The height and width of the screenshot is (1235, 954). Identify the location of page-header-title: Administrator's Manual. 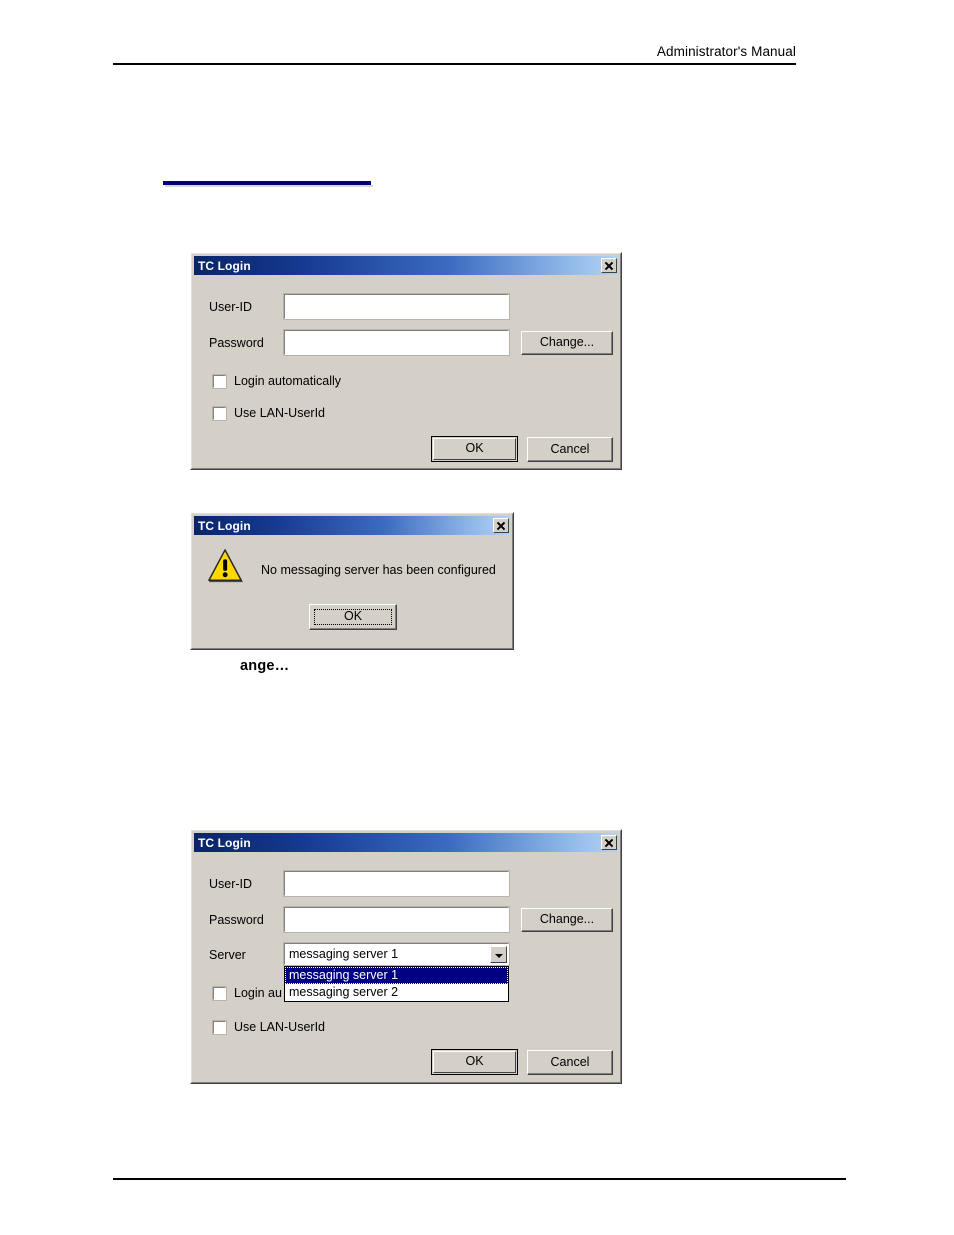
(726, 51).